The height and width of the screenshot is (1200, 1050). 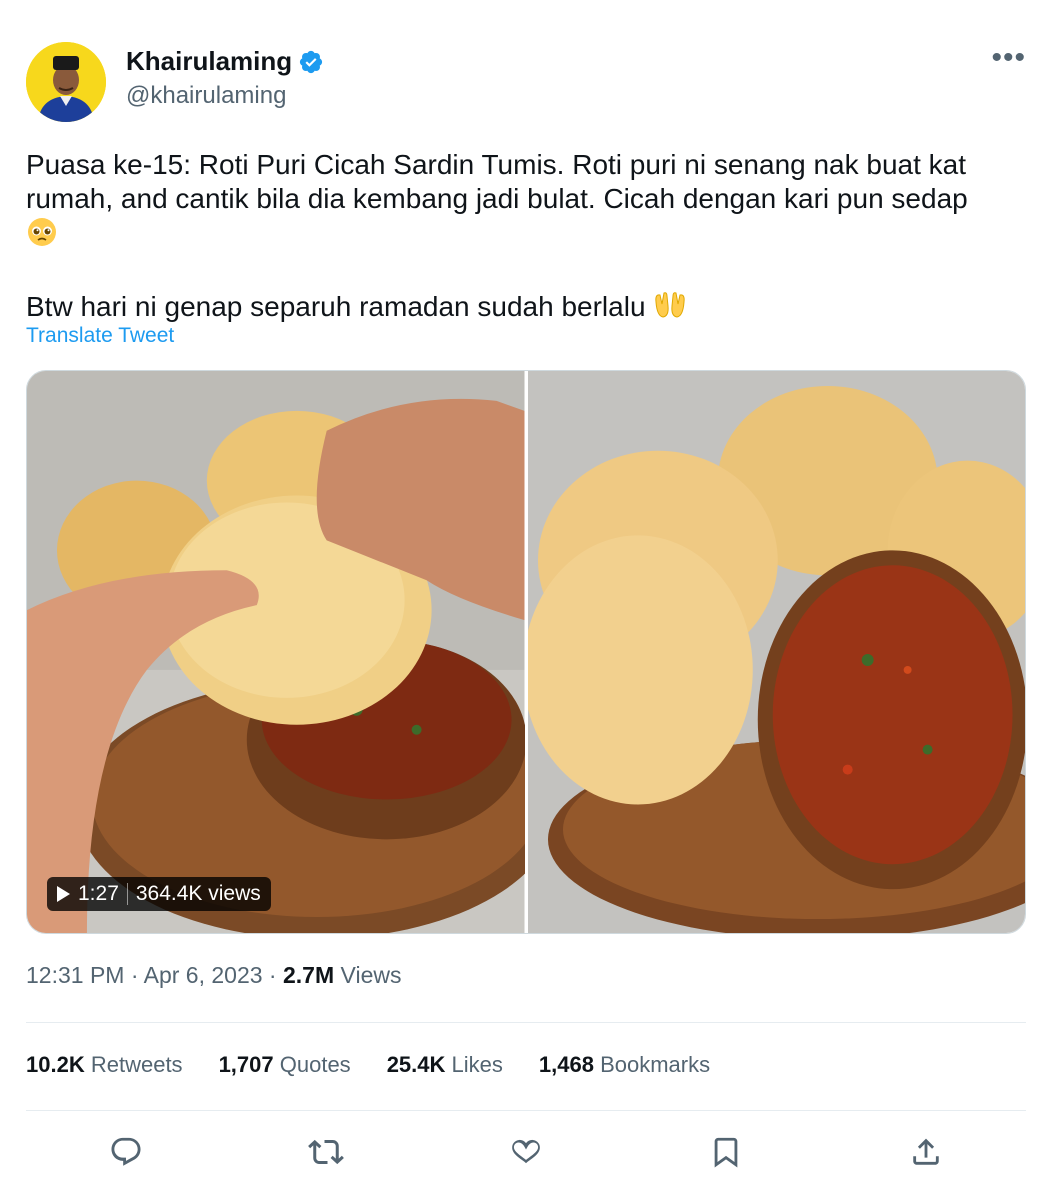 I want to click on palms-up-emoji-icon, so click(x=670, y=309).